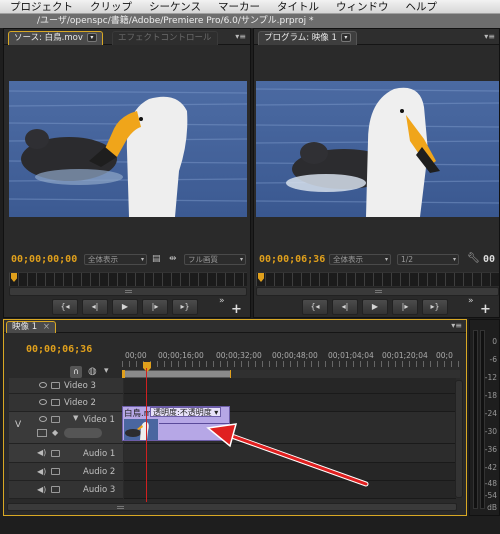 The width and height of the screenshot is (500, 534). I want to click on track-audio-1: ◀︎) Audio 1, so click(66, 453).